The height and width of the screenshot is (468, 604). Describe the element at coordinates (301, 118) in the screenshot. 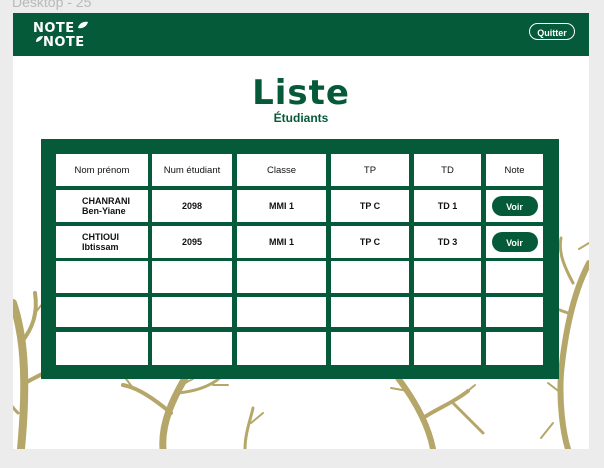

I see `page-subtitle: Étudiants` at that location.